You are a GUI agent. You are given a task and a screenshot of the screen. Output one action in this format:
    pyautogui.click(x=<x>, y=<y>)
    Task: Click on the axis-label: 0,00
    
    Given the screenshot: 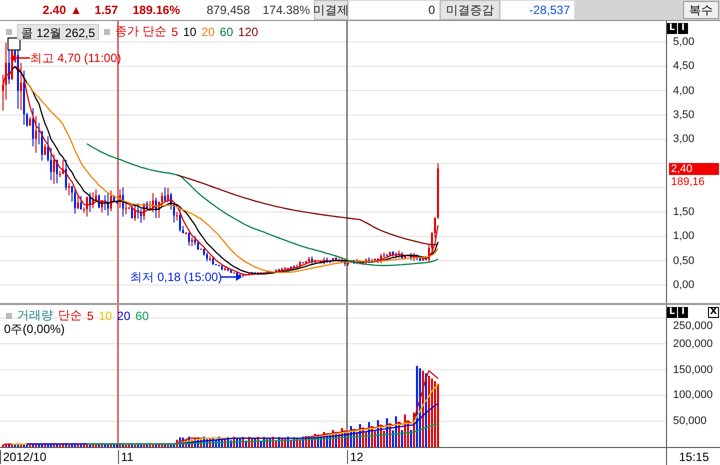 What is the action you would take?
    pyautogui.click(x=683, y=285)
    